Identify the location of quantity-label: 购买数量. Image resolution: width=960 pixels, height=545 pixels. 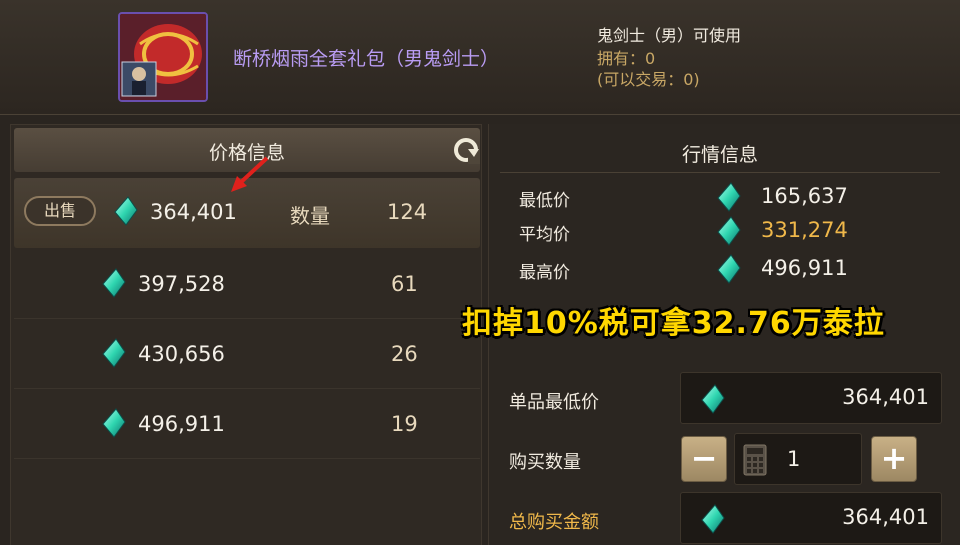
(545, 462).